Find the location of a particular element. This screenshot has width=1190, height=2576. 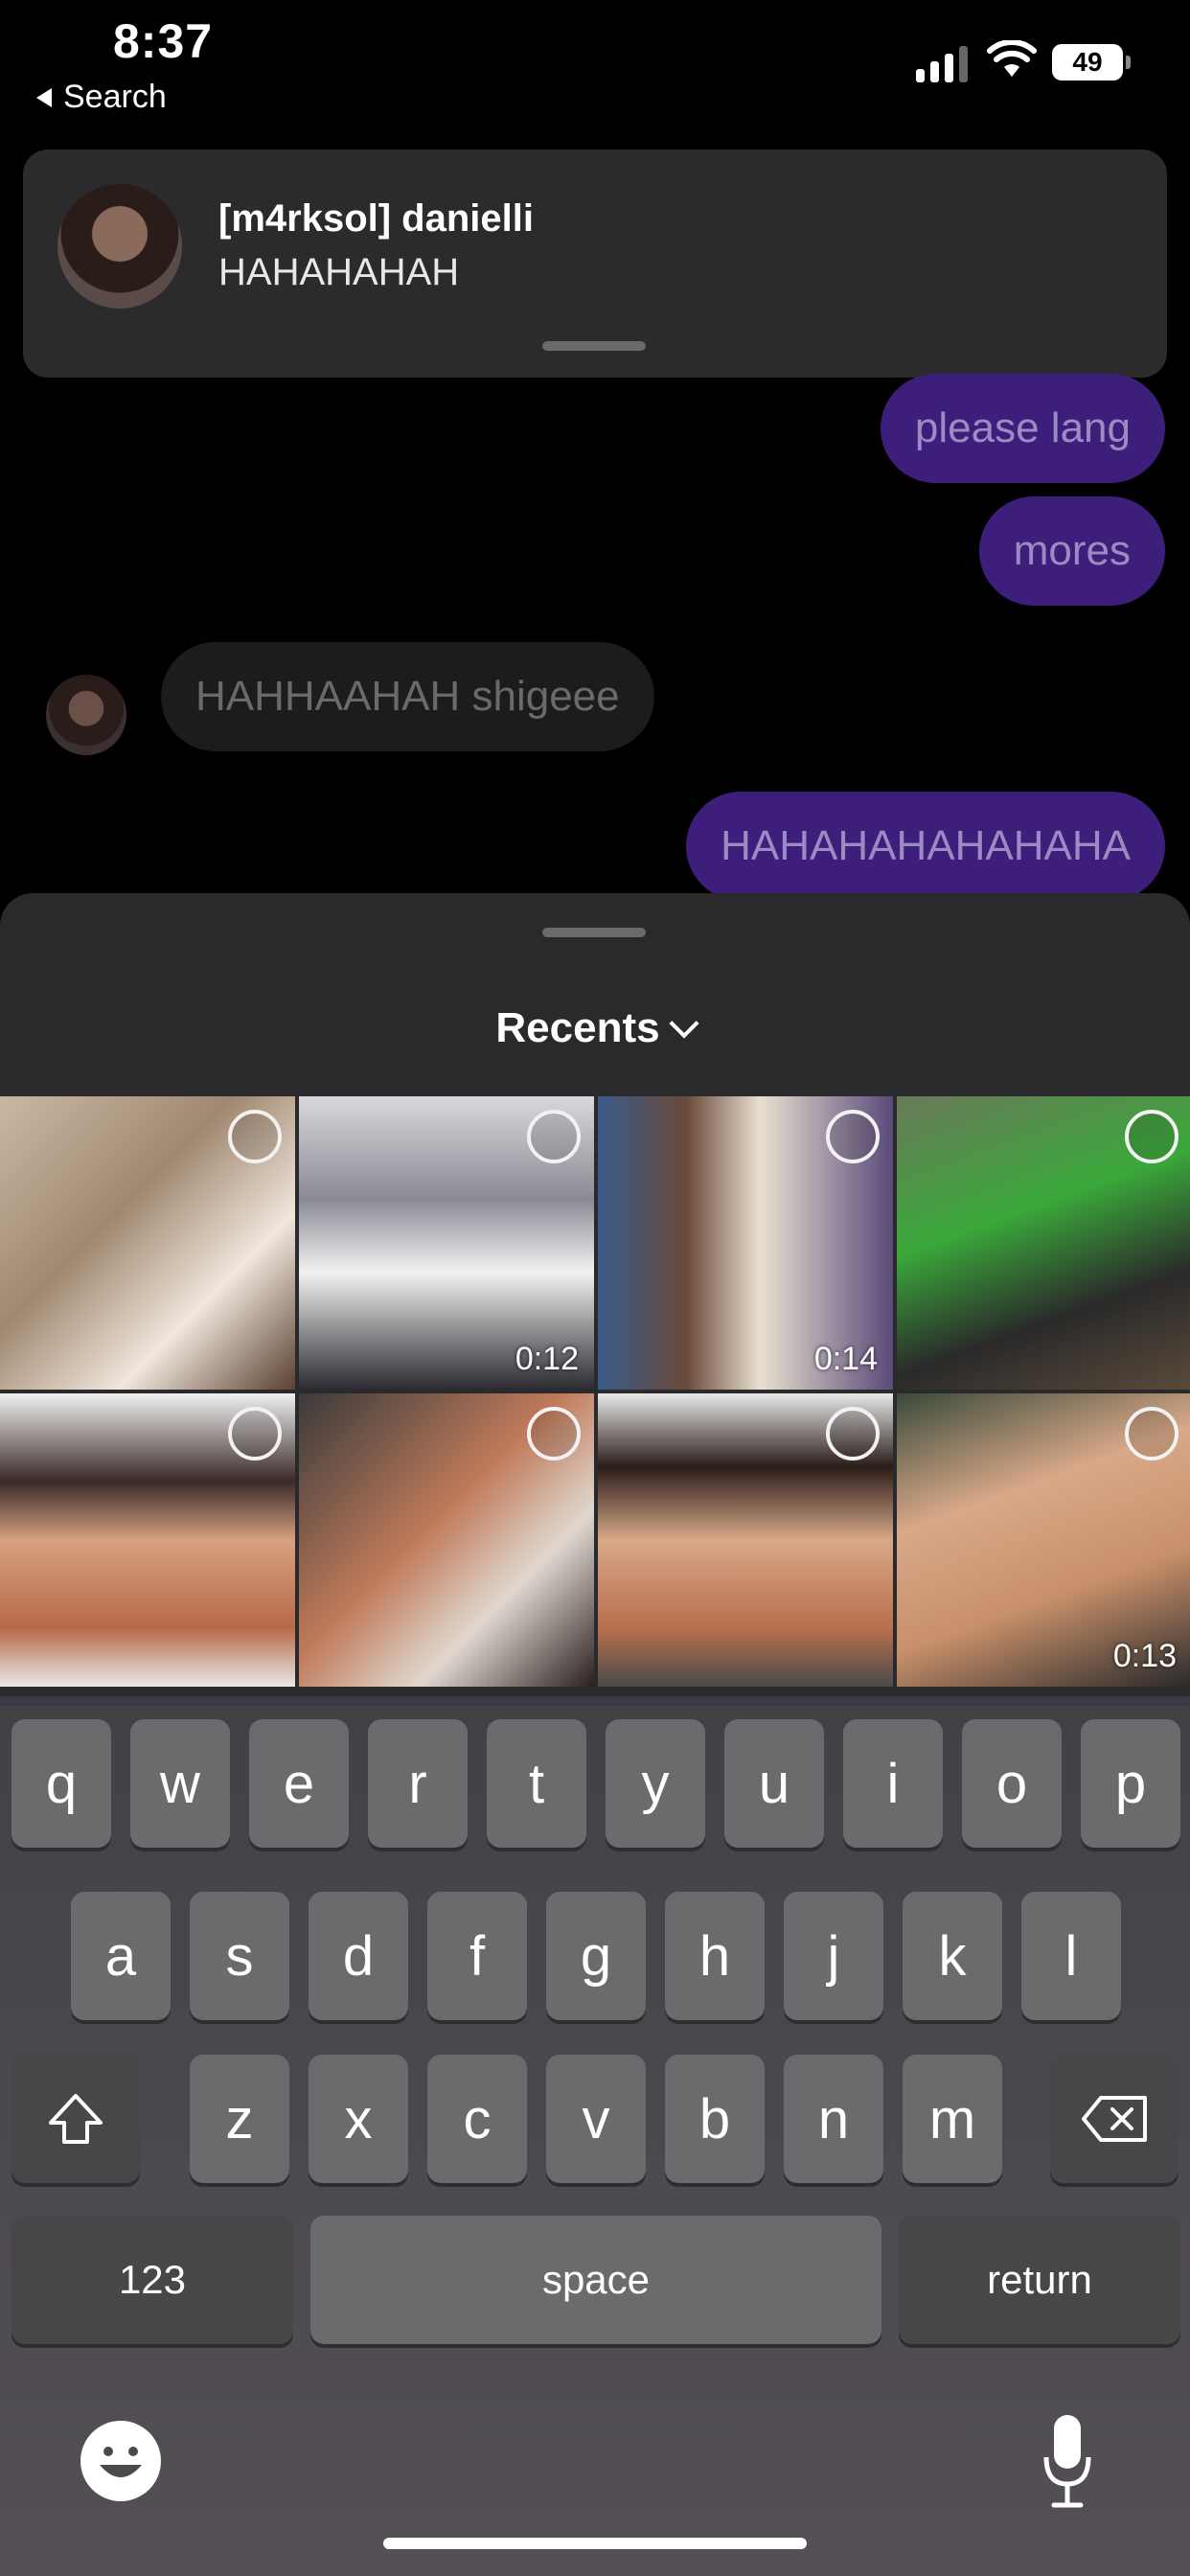

key-r: r is located at coordinates (418, 1783).